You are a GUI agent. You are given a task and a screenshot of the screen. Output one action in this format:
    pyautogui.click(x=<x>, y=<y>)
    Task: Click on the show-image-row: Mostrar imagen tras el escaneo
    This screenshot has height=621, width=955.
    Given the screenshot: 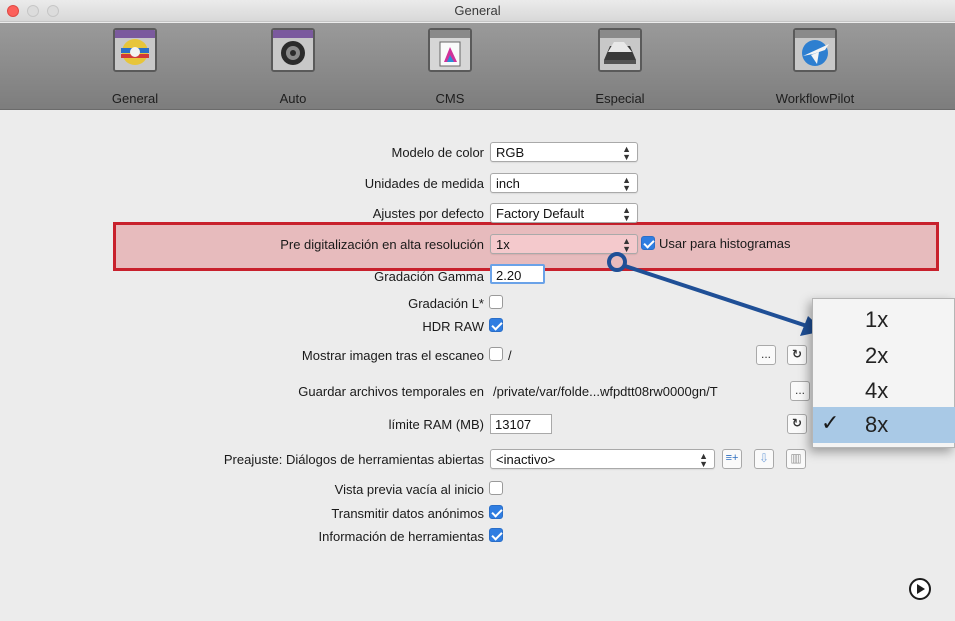 What is the action you would take?
    pyautogui.click(x=242, y=356)
    